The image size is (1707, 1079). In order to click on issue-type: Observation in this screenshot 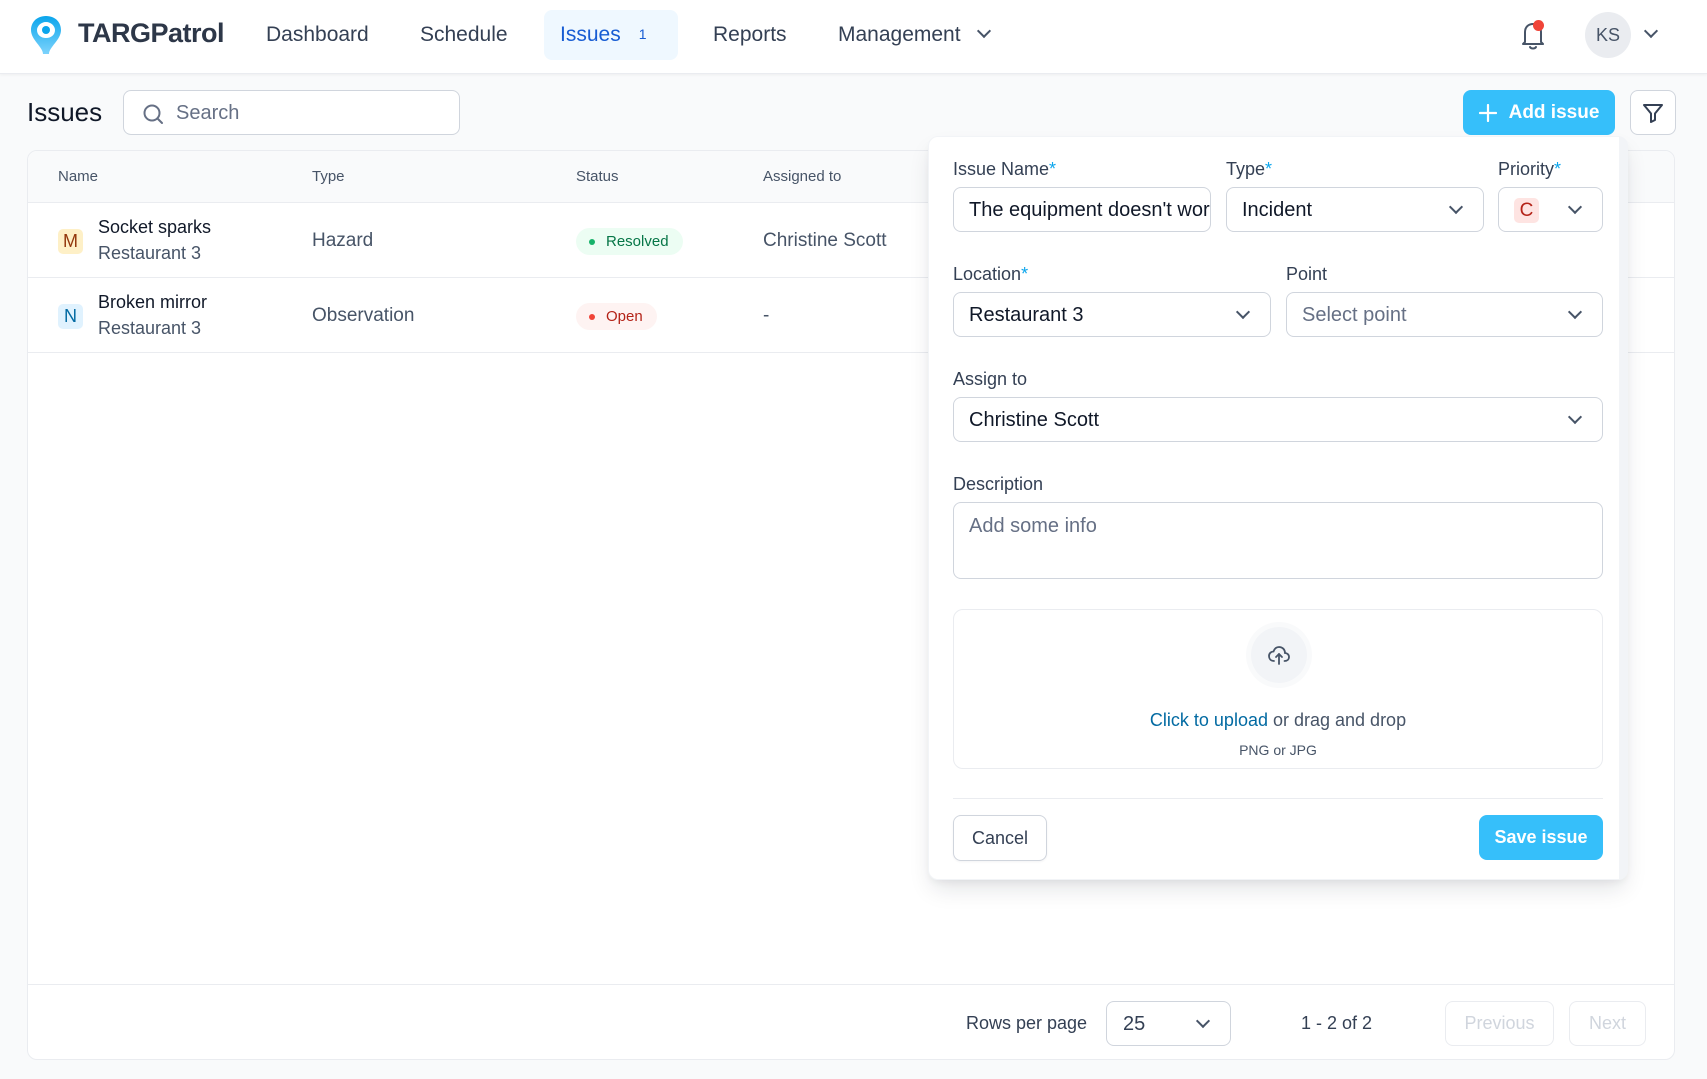, I will do `click(363, 315)`.